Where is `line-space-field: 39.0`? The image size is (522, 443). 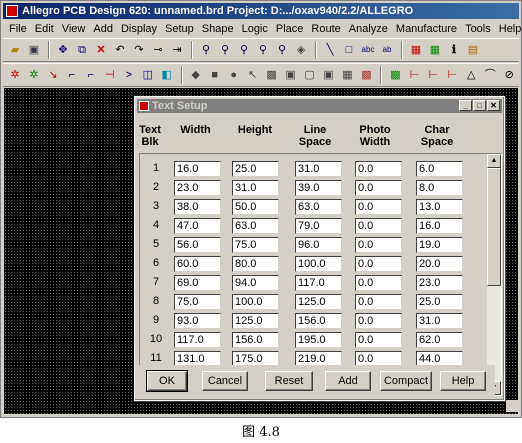
line-space-field: 39.0 is located at coordinates (318, 188).